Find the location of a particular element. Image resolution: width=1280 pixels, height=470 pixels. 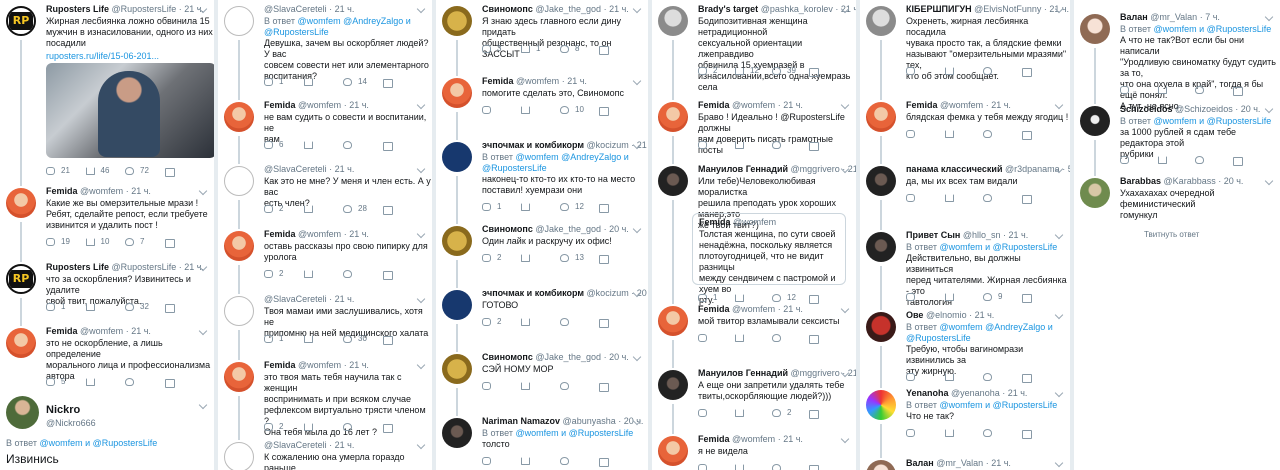

like-action: 14 is located at coordinates (355, 81).